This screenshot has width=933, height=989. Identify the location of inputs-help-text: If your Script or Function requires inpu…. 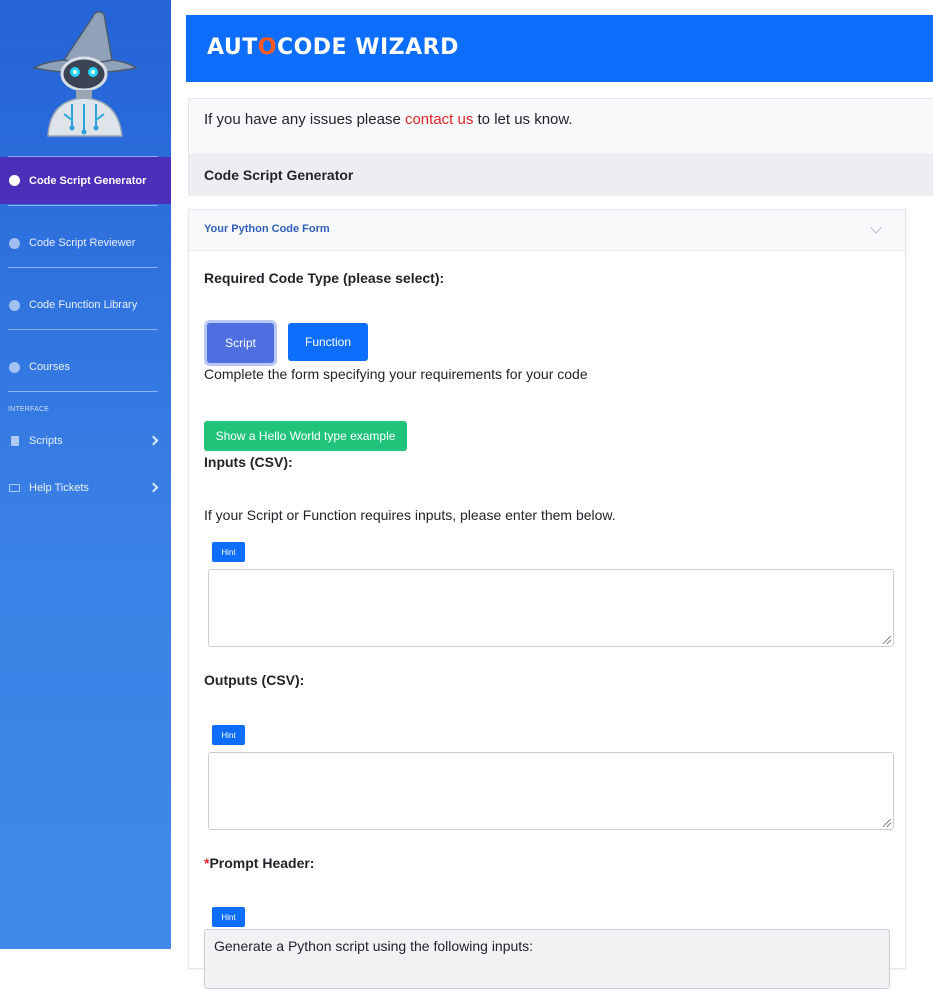
(410, 515).